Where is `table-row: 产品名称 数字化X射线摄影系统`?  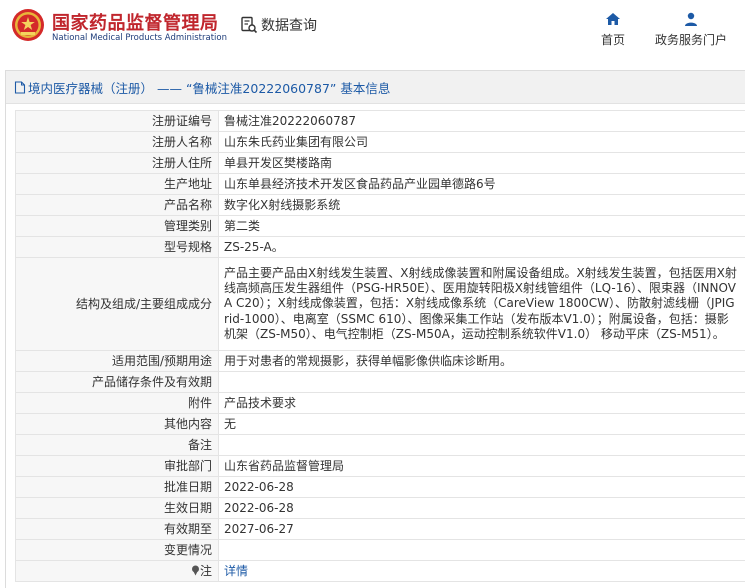
table-row: 产品名称 数字化X射线摄影系统 is located at coordinates (380, 205).